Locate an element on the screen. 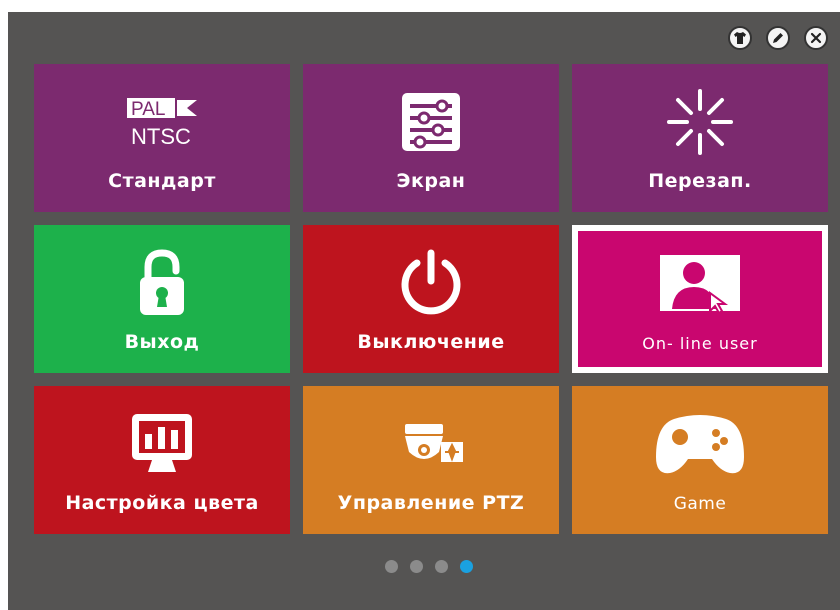 This screenshot has height=610, width=840. tile-label: On- line user is located at coordinates (700, 343).